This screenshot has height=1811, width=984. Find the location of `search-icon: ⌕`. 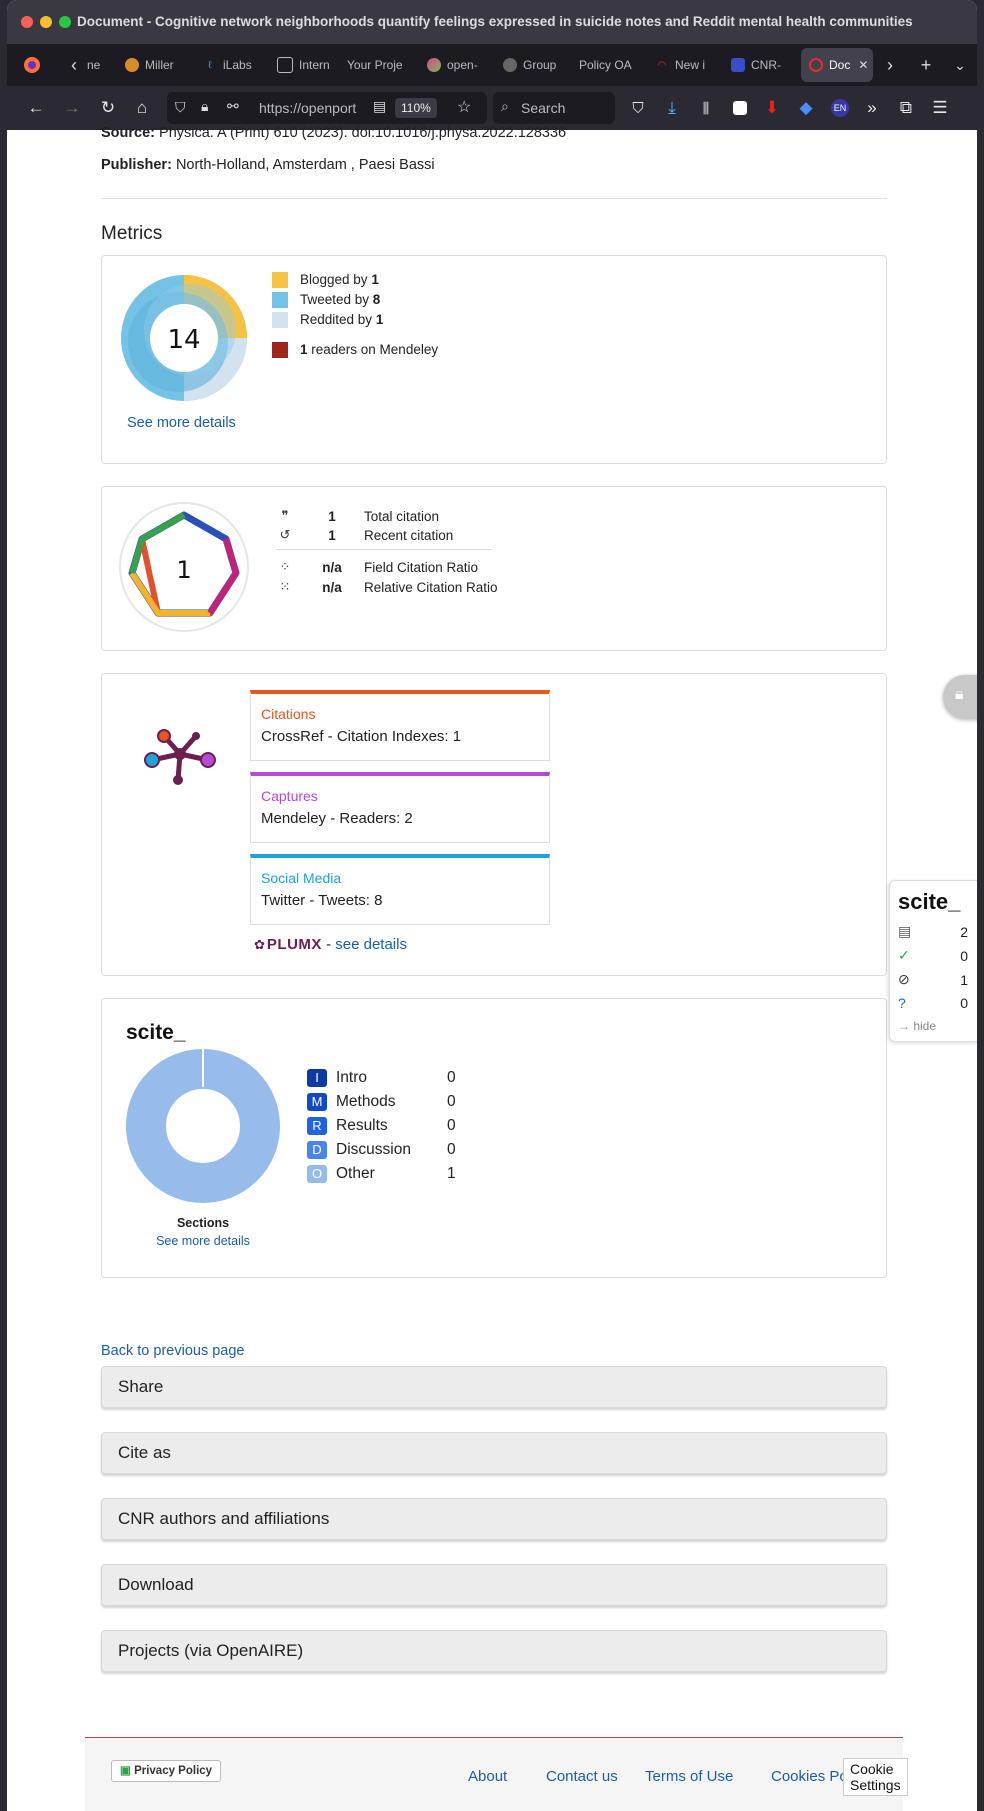

search-icon: ⌕ is located at coordinates (505, 106).